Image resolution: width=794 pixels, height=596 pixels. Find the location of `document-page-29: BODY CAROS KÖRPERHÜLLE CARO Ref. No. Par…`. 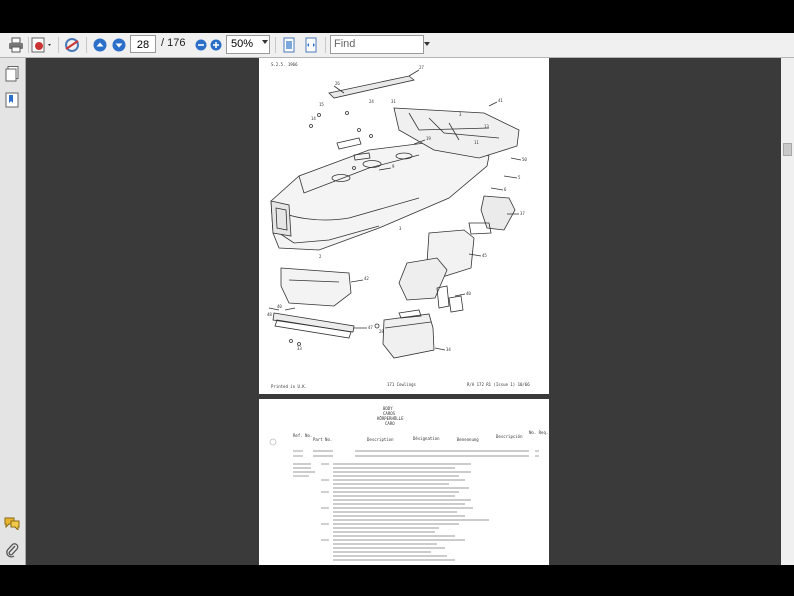

document-page-29: BODY CAROS KÖRPERHÜLLE CARO Ref. No. Par… is located at coordinates (404, 482).